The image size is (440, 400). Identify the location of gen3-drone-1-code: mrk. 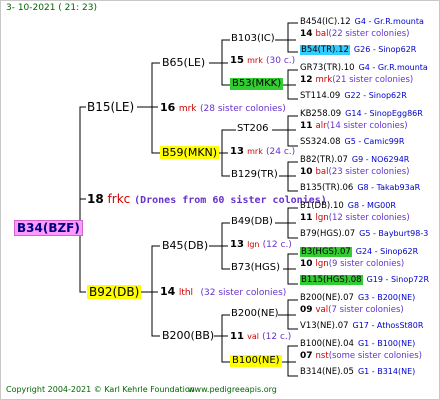
(255, 60).